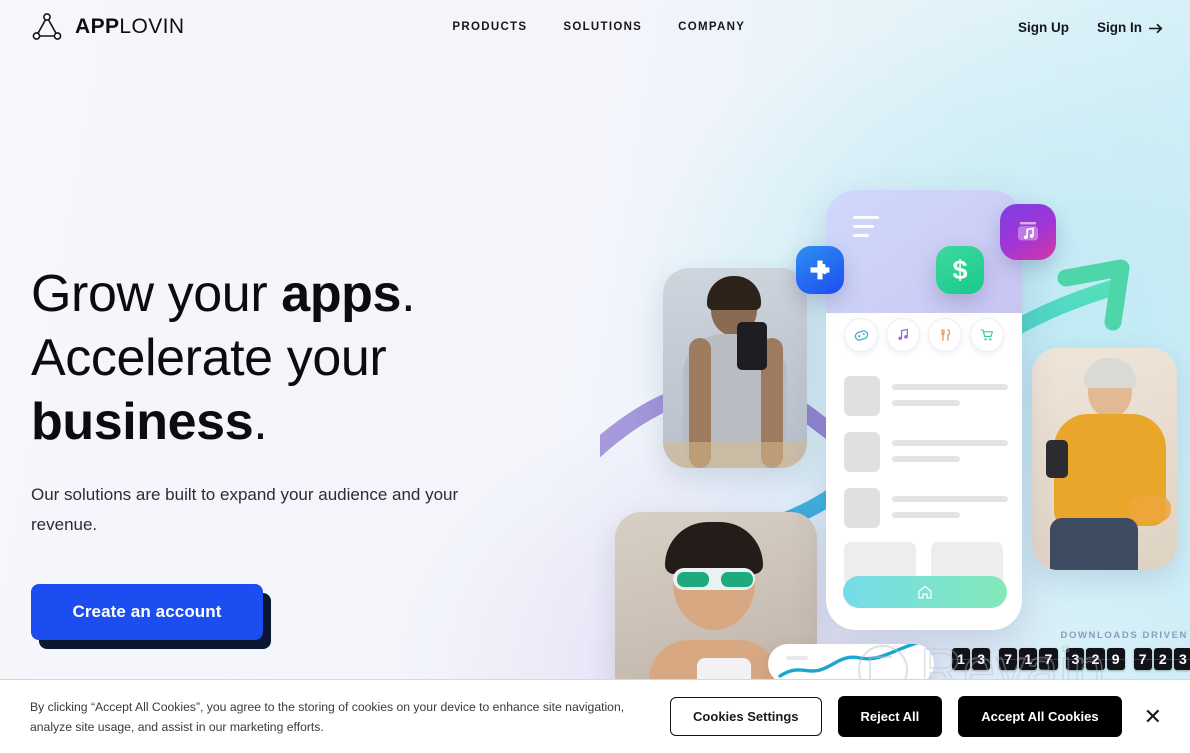 This screenshot has width=1190, height=753. I want to click on headline-line1-end: ., so click(408, 294).